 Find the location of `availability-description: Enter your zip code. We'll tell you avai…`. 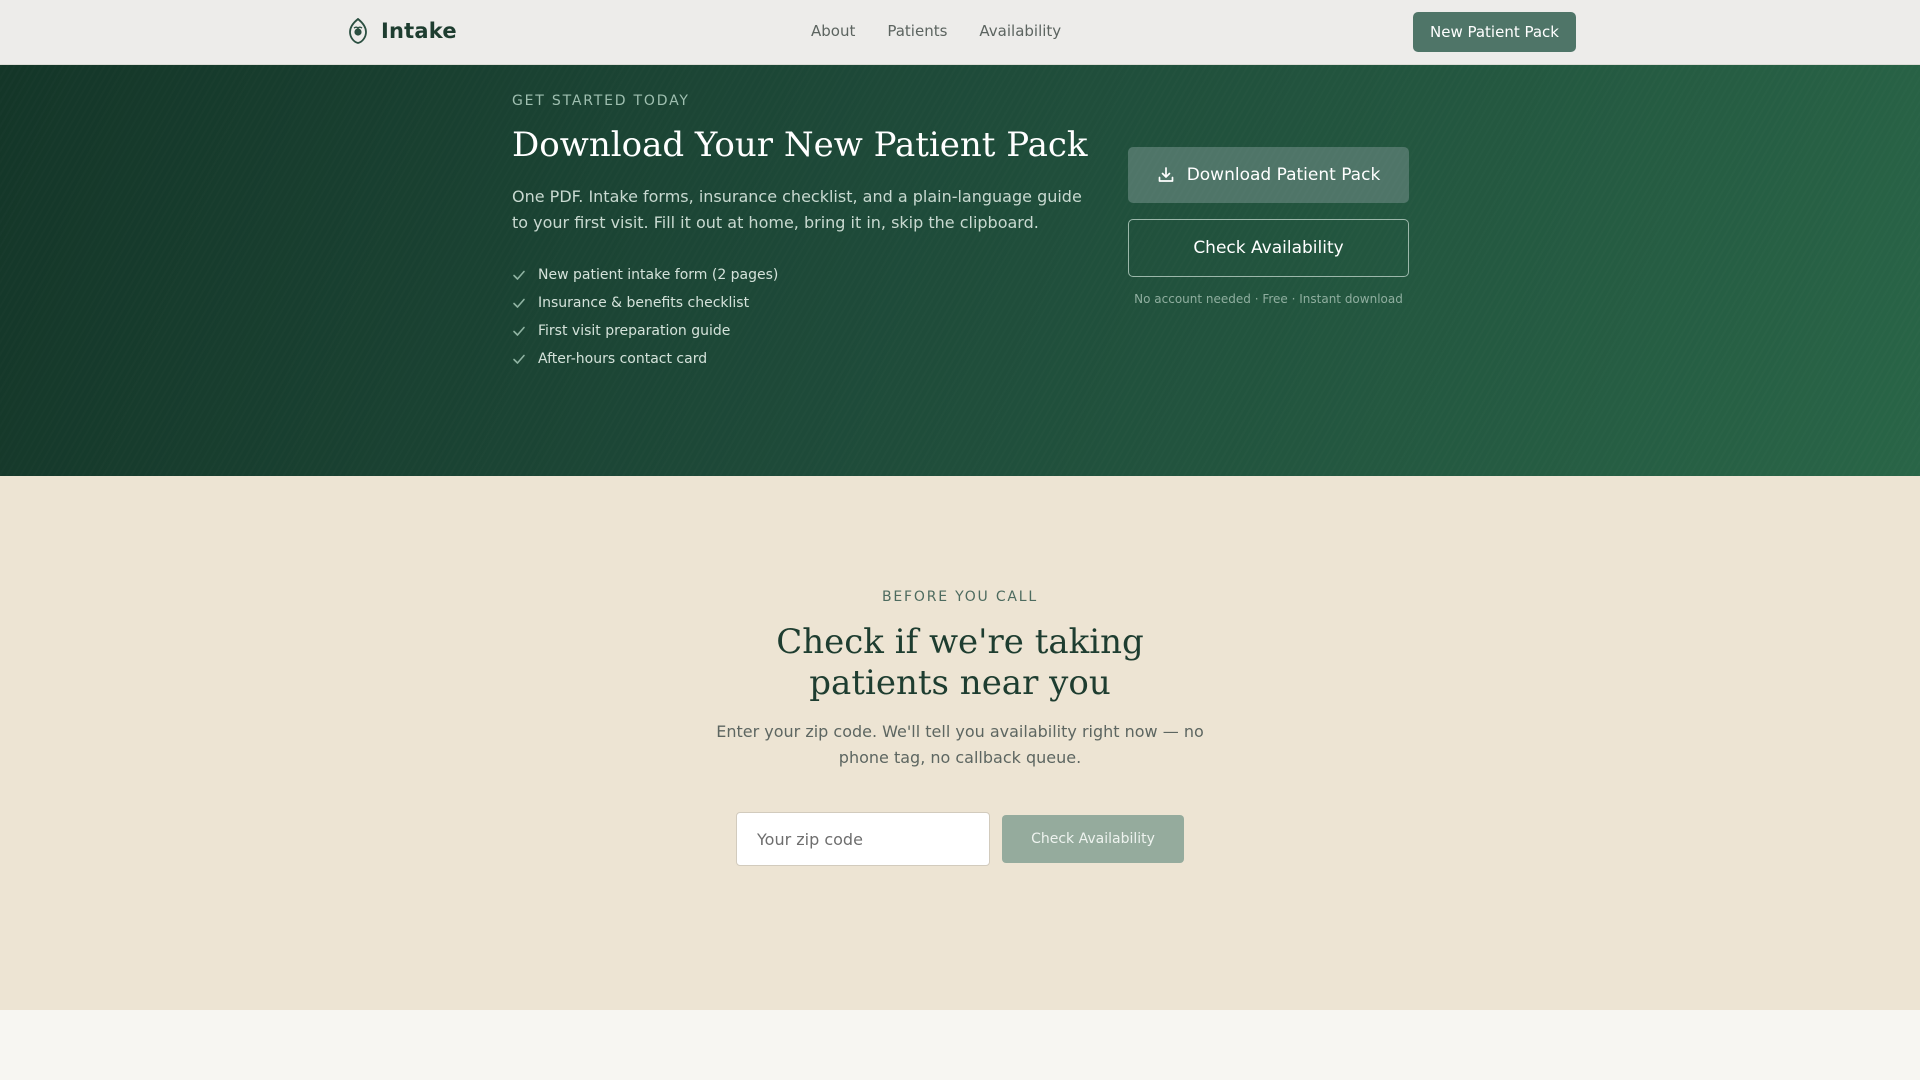

availability-description: Enter your zip code. We'll tell you avai… is located at coordinates (960, 744).